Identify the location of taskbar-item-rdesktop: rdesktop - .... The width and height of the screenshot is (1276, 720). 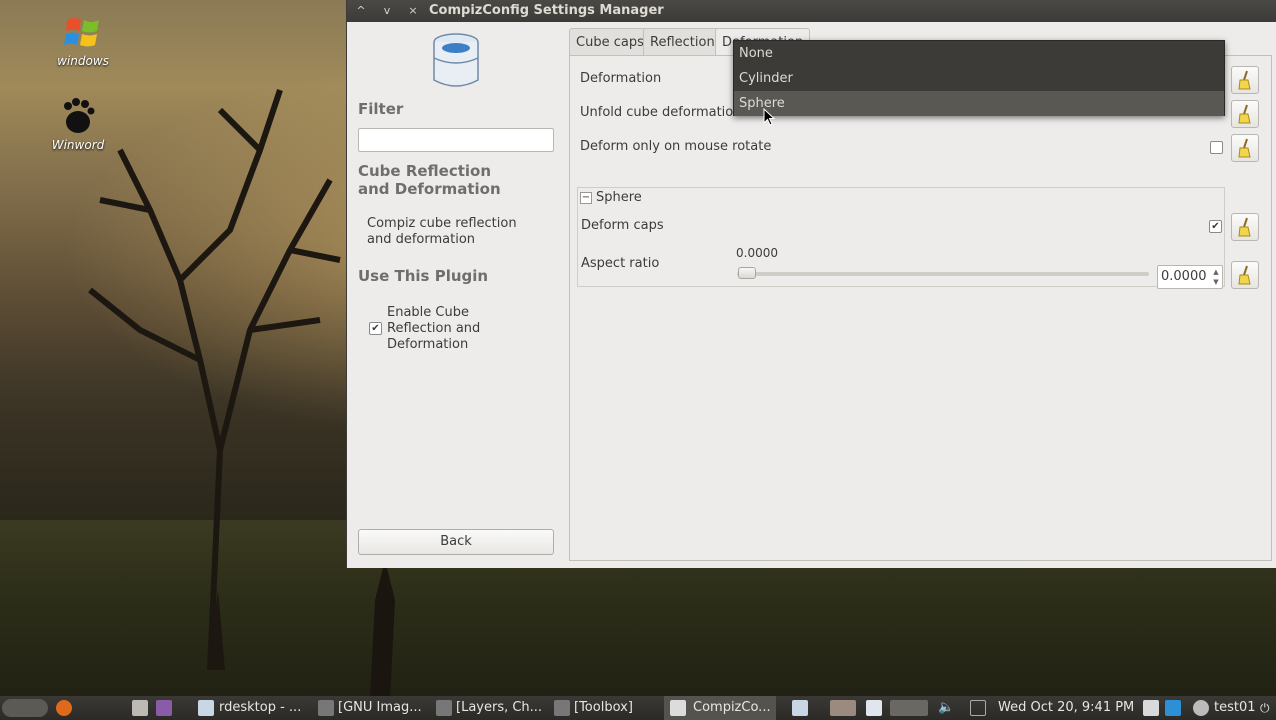
(260, 708).